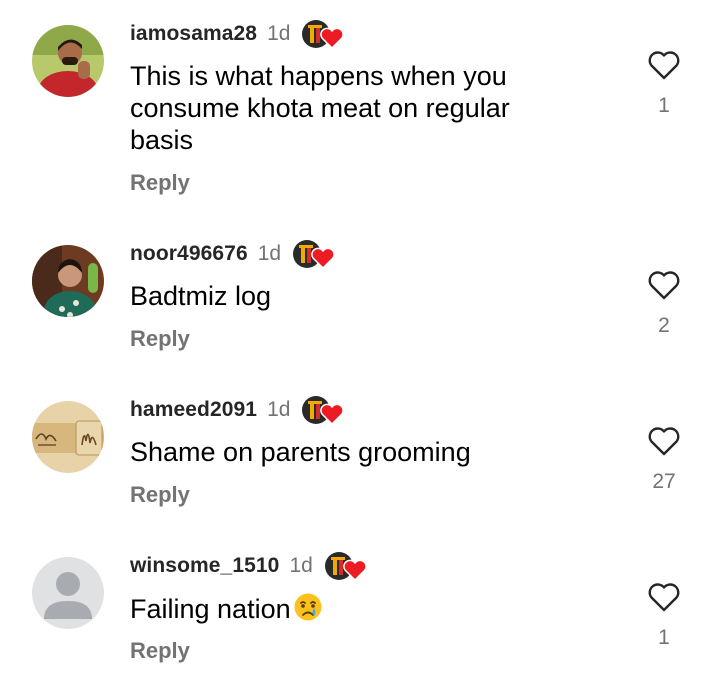 The height and width of the screenshot is (690, 719). I want to click on username: hameed2091, so click(193, 410).